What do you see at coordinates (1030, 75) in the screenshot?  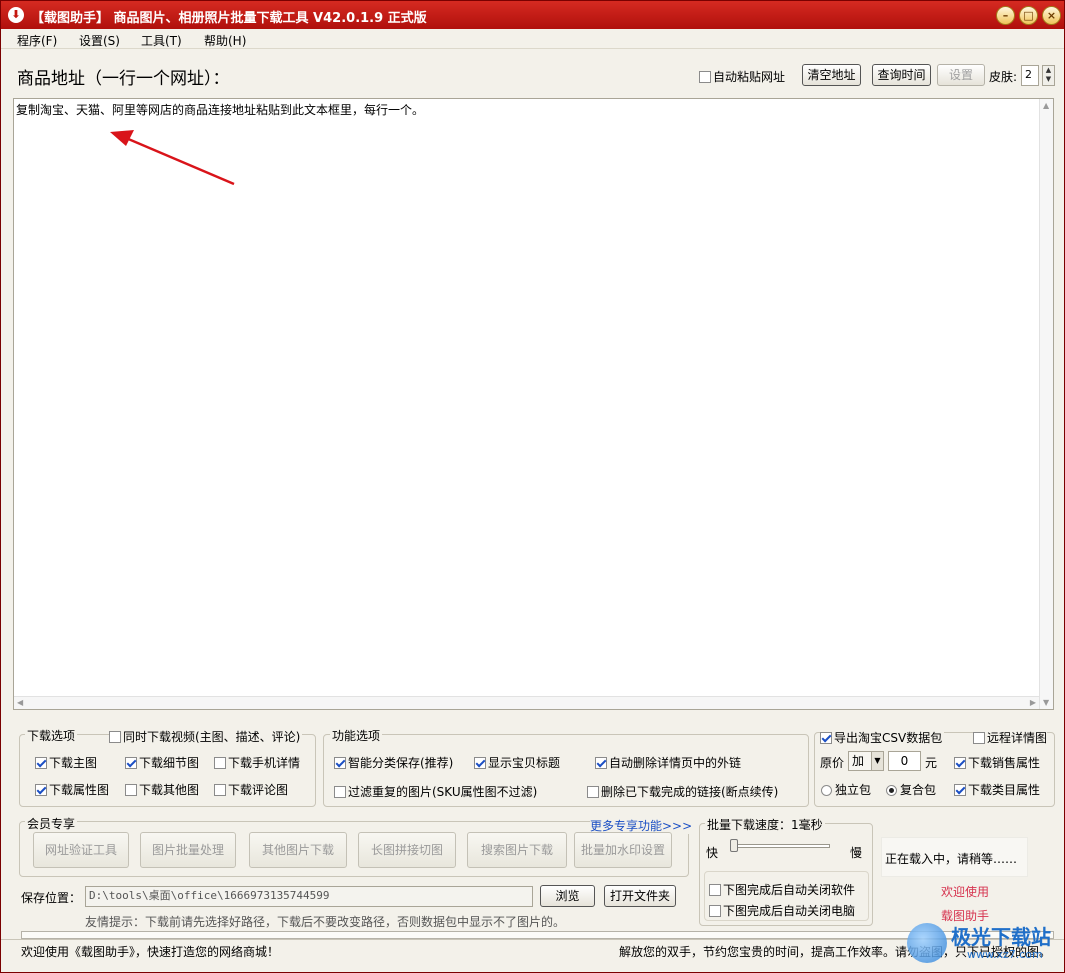 I see `skin-input: 2` at bounding box center [1030, 75].